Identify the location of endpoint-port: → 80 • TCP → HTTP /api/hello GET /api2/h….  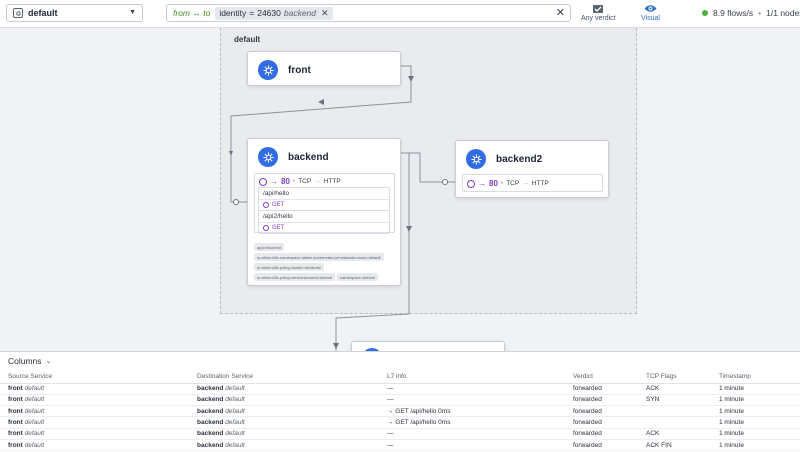
(324, 203).